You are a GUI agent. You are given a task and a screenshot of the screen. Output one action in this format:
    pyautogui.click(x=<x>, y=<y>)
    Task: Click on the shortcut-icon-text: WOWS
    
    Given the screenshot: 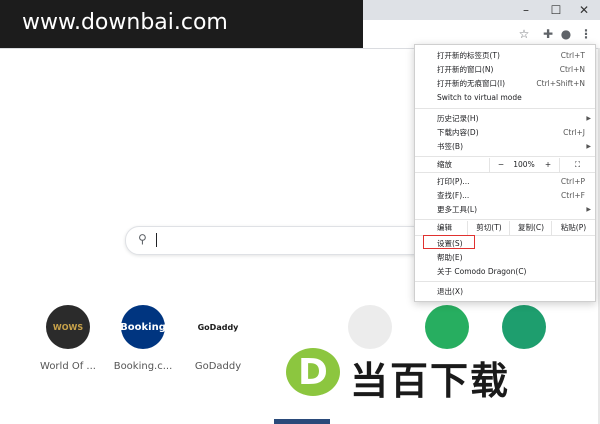 What is the action you would take?
    pyautogui.click(x=68, y=327)
    